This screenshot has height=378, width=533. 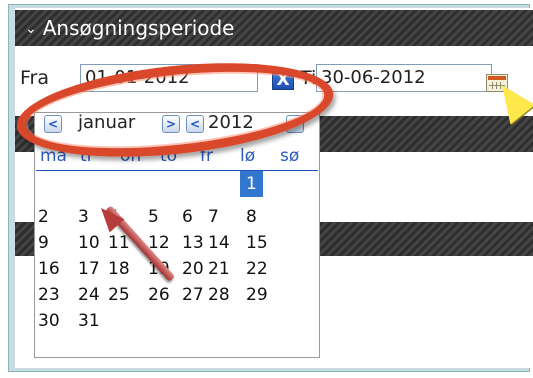 What do you see at coordinates (31, 29) in the screenshot?
I see `chevron-down-icon: ⌄` at bounding box center [31, 29].